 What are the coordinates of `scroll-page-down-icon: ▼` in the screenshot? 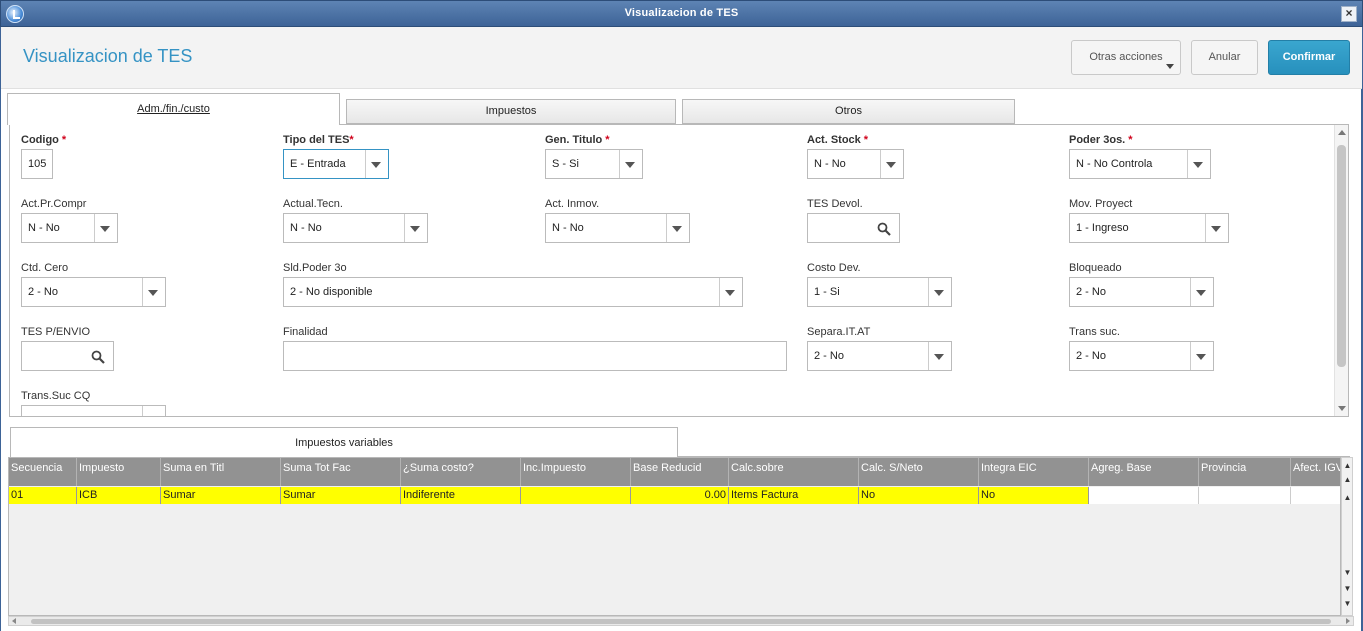 It's located at (1347, 589).